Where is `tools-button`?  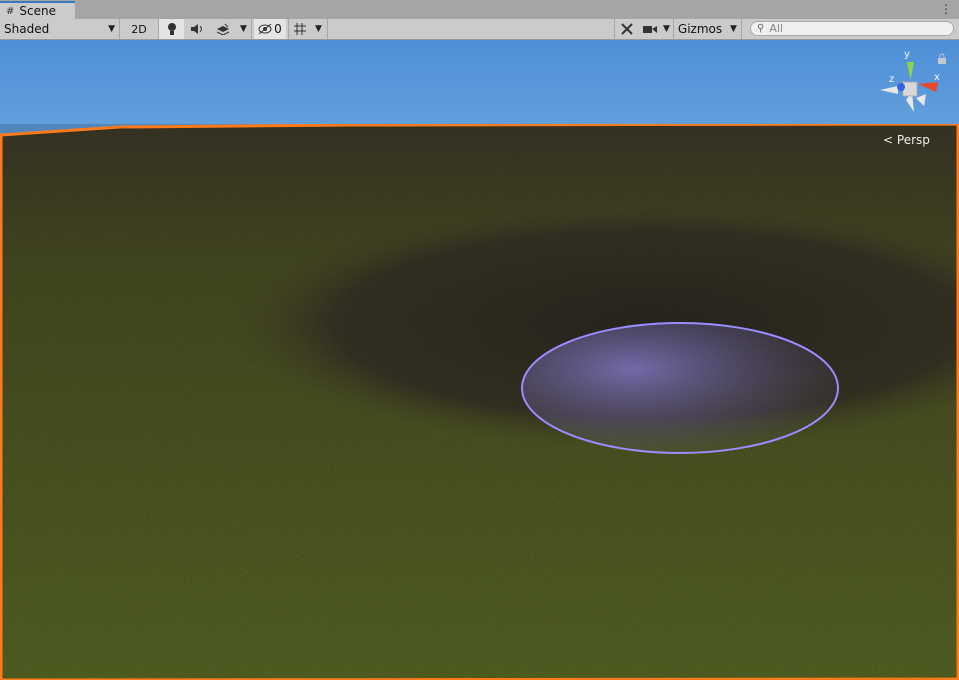 tools-button is located at coordinates (626, 29).